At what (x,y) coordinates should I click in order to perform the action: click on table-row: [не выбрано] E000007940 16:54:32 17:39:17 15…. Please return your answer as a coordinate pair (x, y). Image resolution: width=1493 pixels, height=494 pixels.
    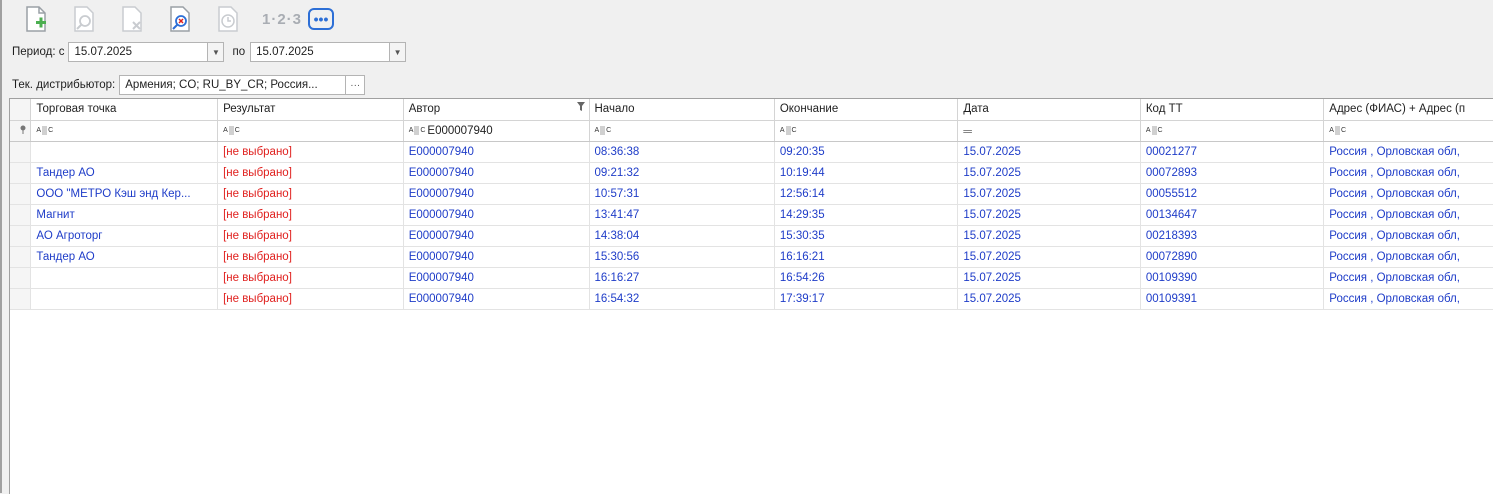
    Looking at the image, I should click on (751, 299).